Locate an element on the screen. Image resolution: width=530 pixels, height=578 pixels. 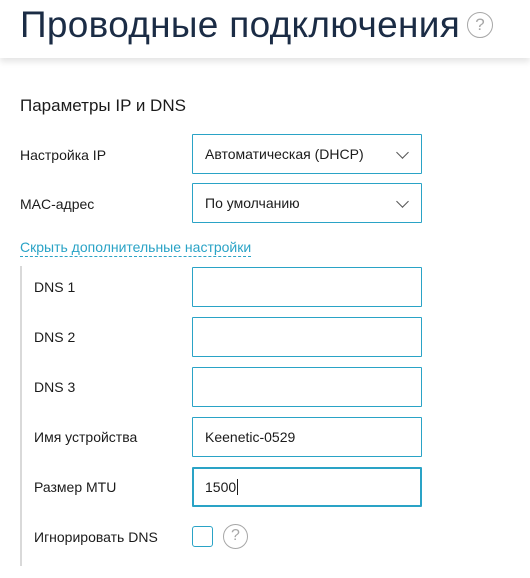
text-caret is located at coordinates (238, 487).